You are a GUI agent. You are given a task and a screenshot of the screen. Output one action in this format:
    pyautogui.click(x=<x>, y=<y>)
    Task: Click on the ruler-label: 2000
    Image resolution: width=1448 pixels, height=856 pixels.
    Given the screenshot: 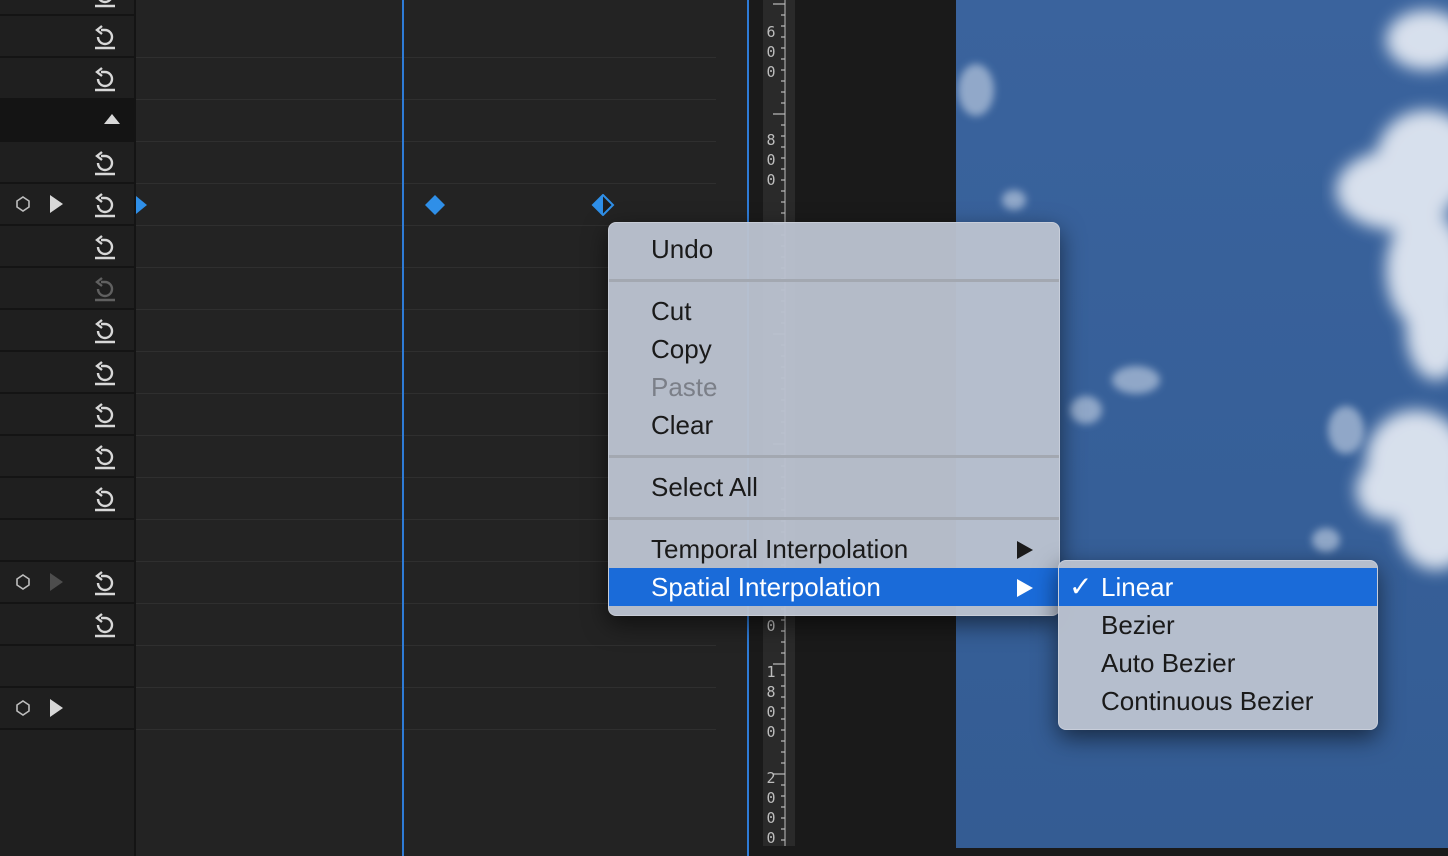 What is the action you would take?
    pyautogui.click(x=771, y=808)
    